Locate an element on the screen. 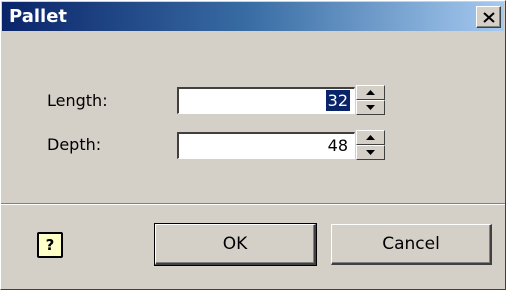 Image resolution: width=506 pixels, height=290 pixels. length-down-button is located at coordinates (370, 107).